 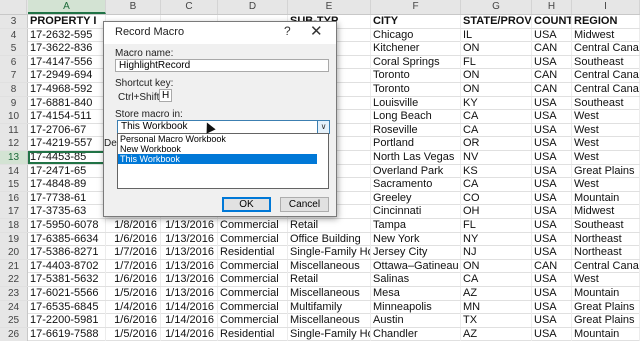 What do you see at coordinates (416, 157) in the screenshot?
I see `table-cell: North Las Vegas` at bounding box center [416, 157].